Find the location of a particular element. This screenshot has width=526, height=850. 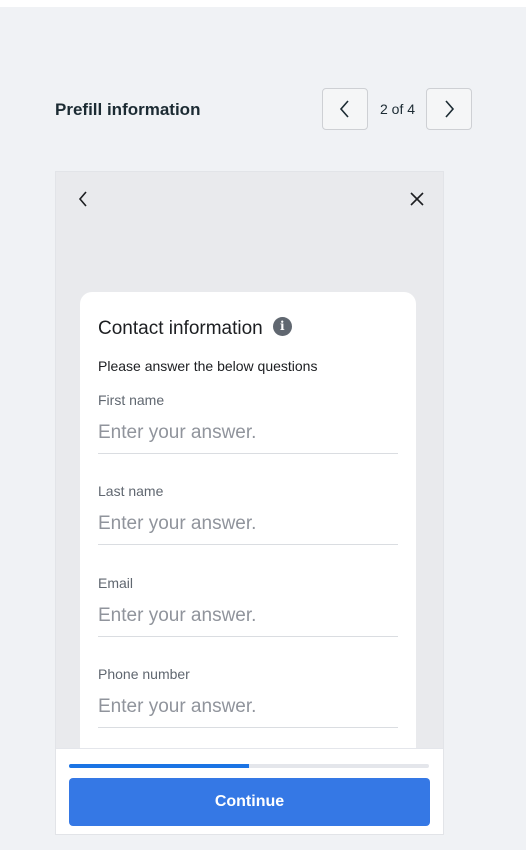

last-name-input is located at coordinates (248, 529).